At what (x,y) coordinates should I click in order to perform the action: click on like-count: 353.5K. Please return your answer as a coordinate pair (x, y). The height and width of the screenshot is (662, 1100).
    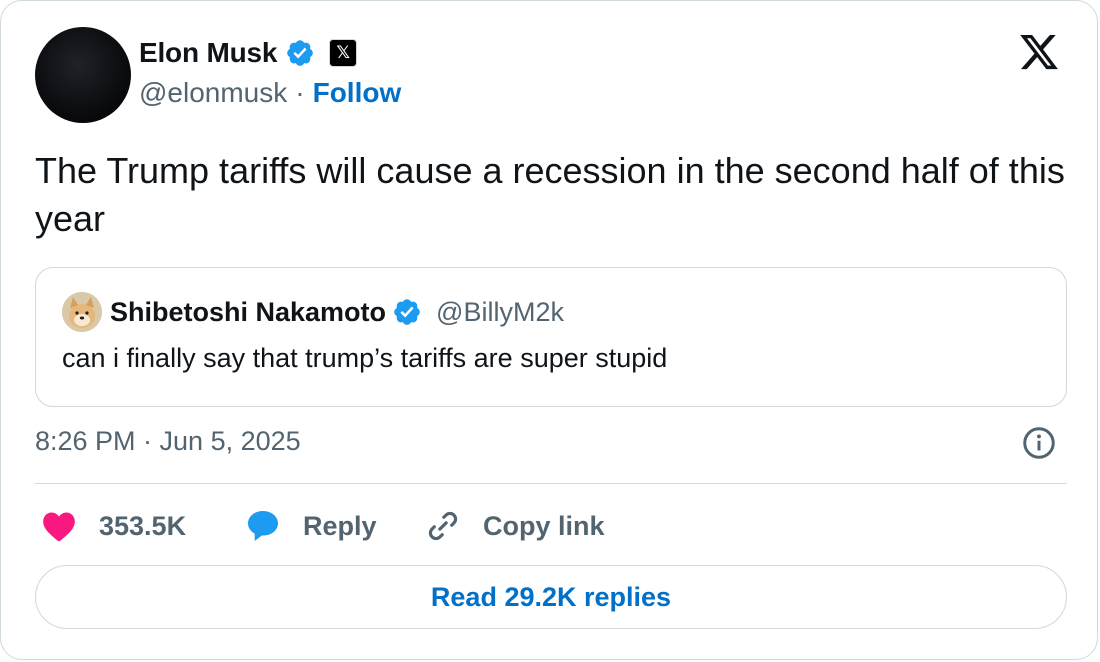
    Looking at the image, I should click on (143, 525).